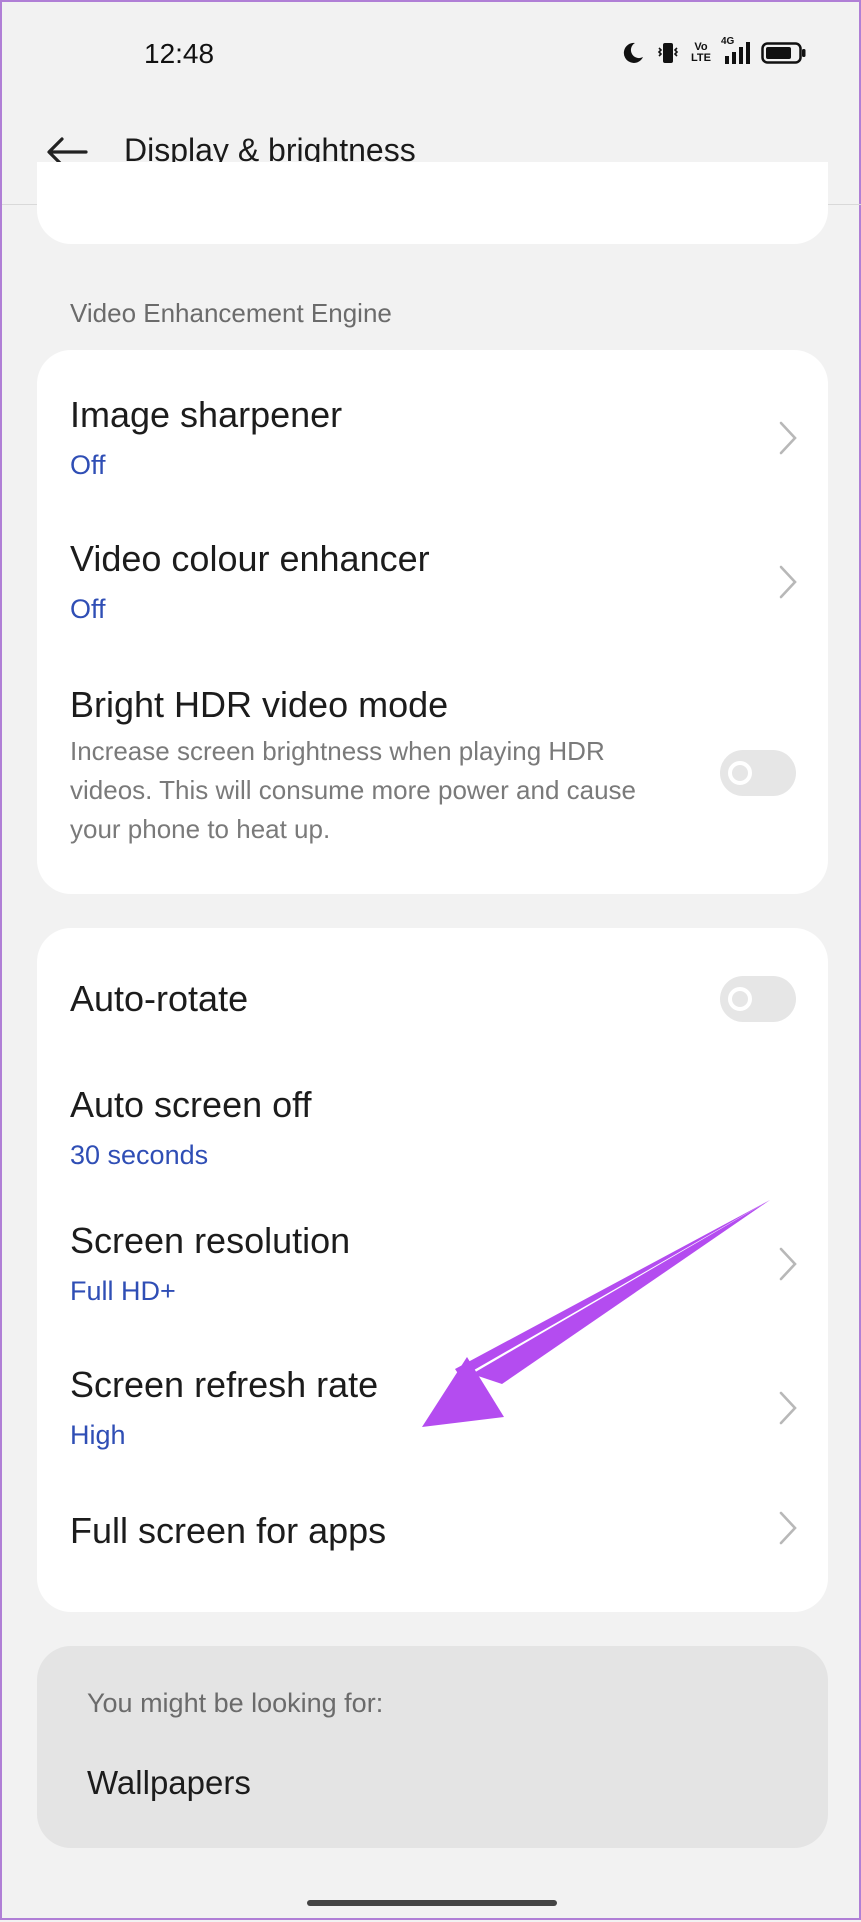 The height and width of the screenshot is (1922, 861). I want to click on item-title: Bright HDR video mode, so click(259, 704).